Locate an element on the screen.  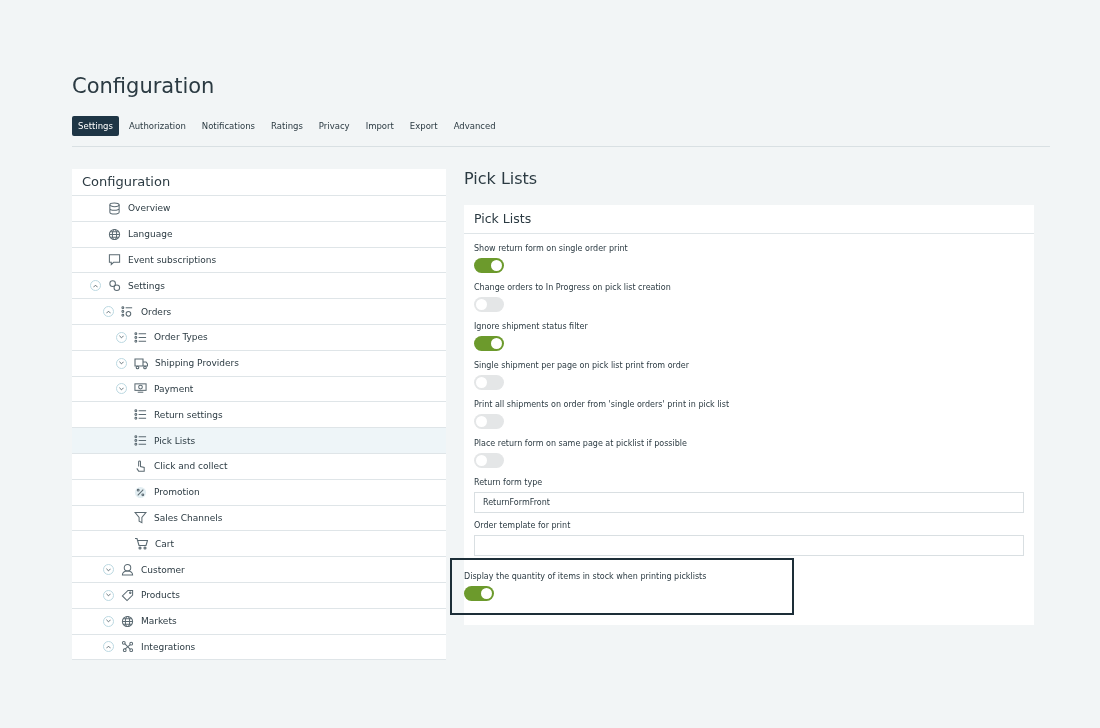
tree-item: Sales Channels is located at coordinates (259, 518).